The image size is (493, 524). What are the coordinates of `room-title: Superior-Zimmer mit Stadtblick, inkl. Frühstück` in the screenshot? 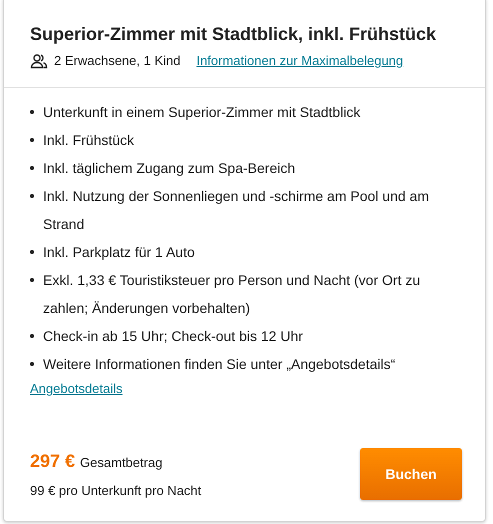 It's located at (233, 34).